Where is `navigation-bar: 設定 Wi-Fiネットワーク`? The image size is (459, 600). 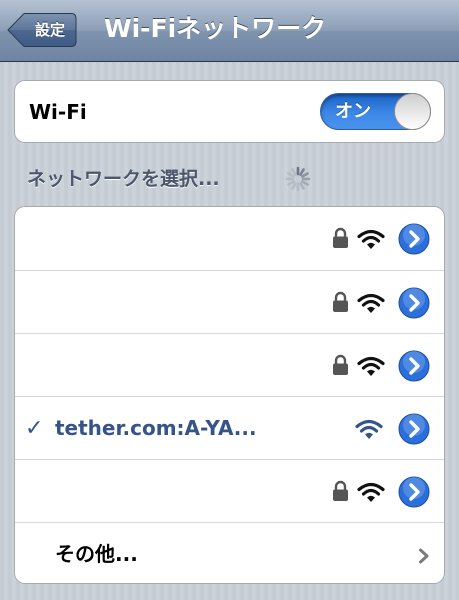 navigation-bar: 設定 Wi-Fiネットワーク is located at coordinates (229, 31).